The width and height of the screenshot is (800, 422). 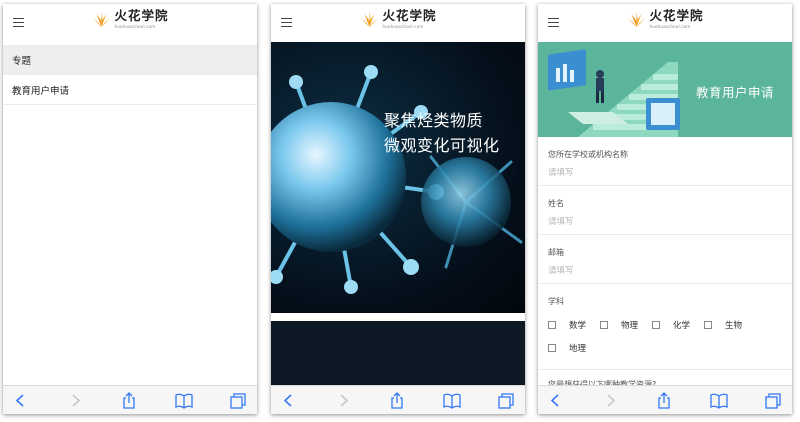 I want to click on menu-item-topics: 专题, so click(x=130, y=60).